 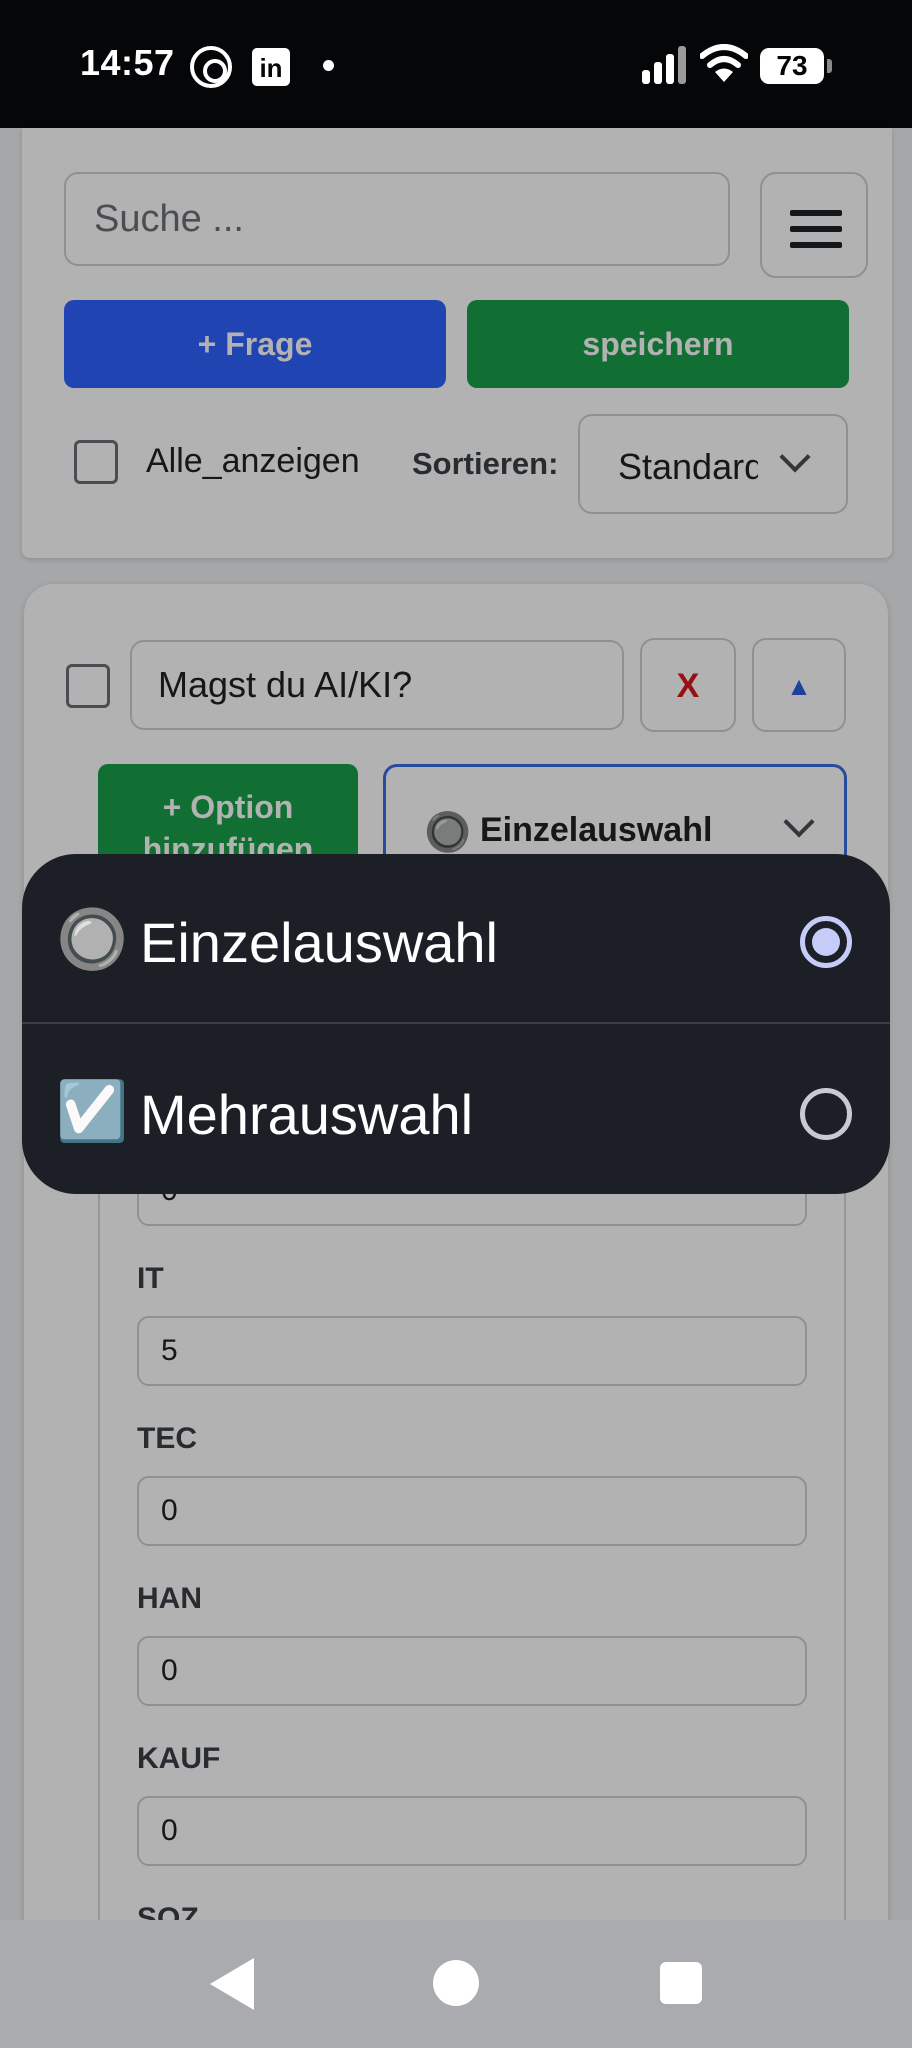 What do you see at coordinates (724, 63) in the screenshot?
I see `wifi-icon` at bounding box center [724, 63].